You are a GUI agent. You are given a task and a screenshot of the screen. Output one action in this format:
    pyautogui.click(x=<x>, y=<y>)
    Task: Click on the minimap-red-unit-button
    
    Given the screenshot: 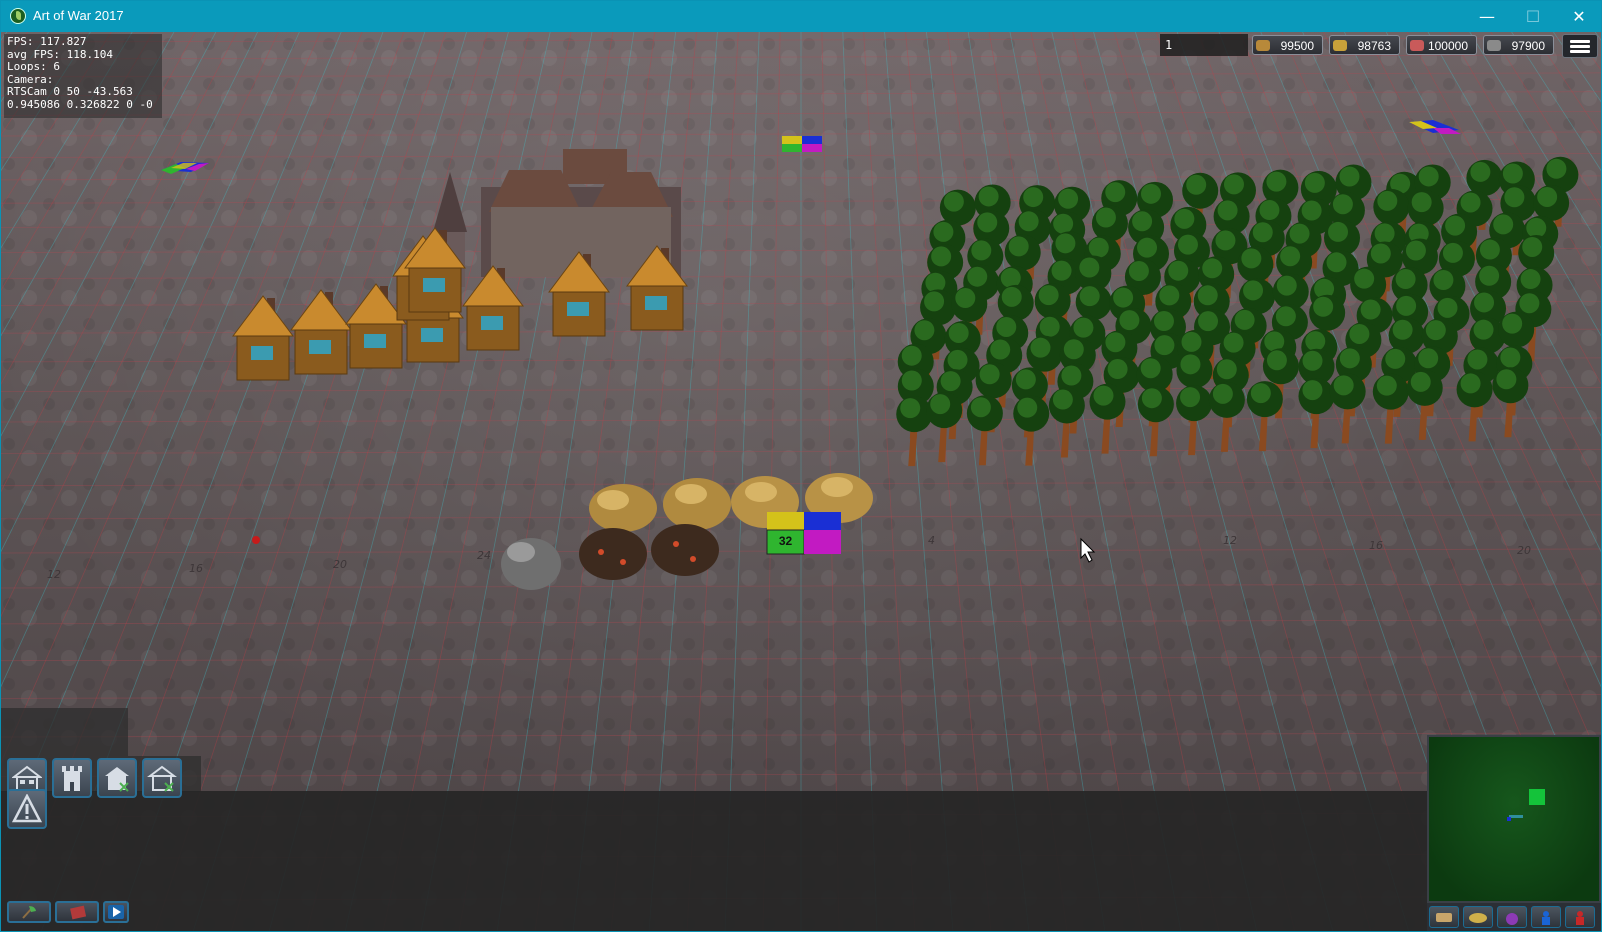 What is the action you would take?
    pyautogui.click(x=1580, y=917)
    